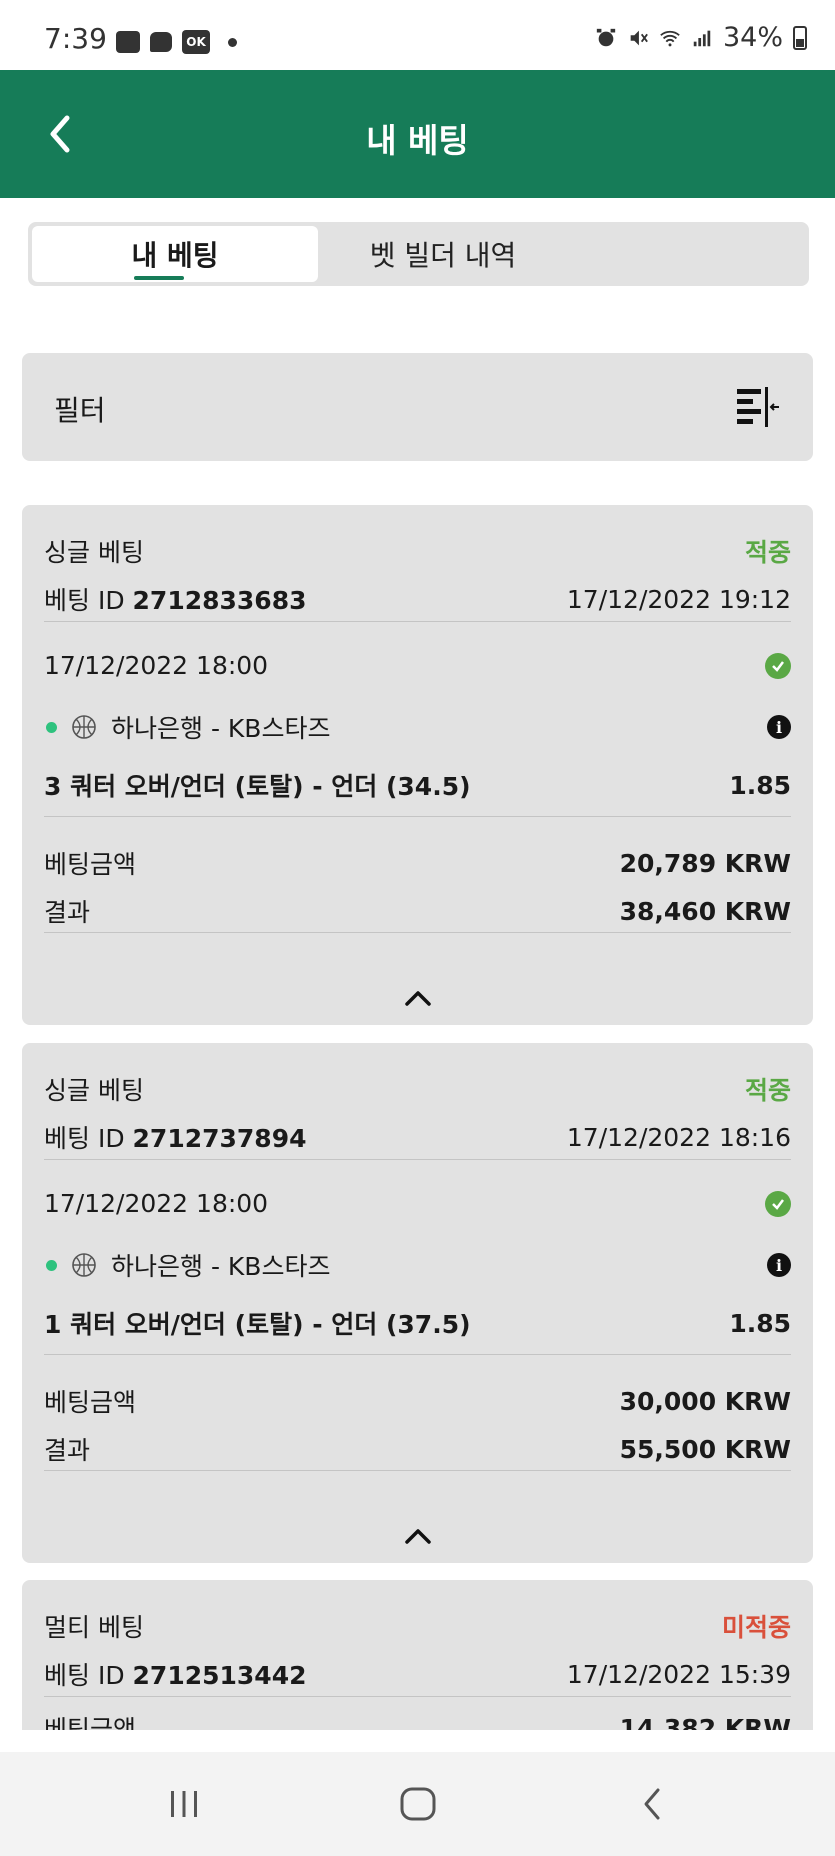 The image size is (835, 1856). Describe the element at coordinates (417, 1401) in the screenshot. I see `stake-row: 베팅금액 30,000 KRW` at that location.